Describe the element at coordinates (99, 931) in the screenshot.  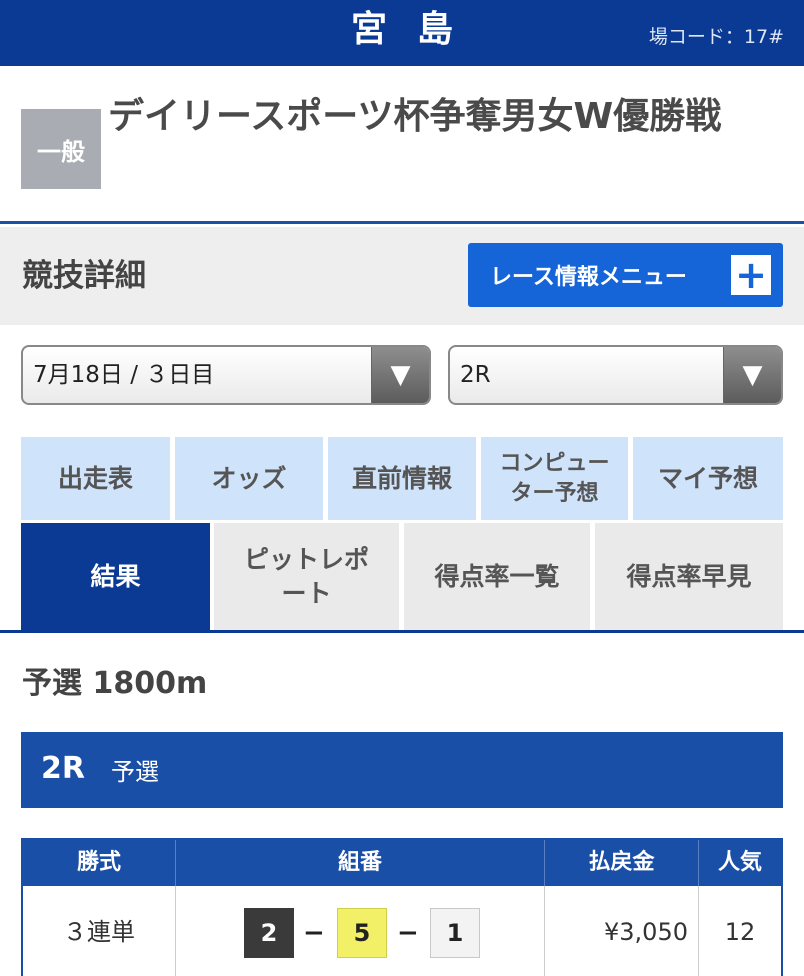
I see `bet-type-cell: ３連単` at that location.